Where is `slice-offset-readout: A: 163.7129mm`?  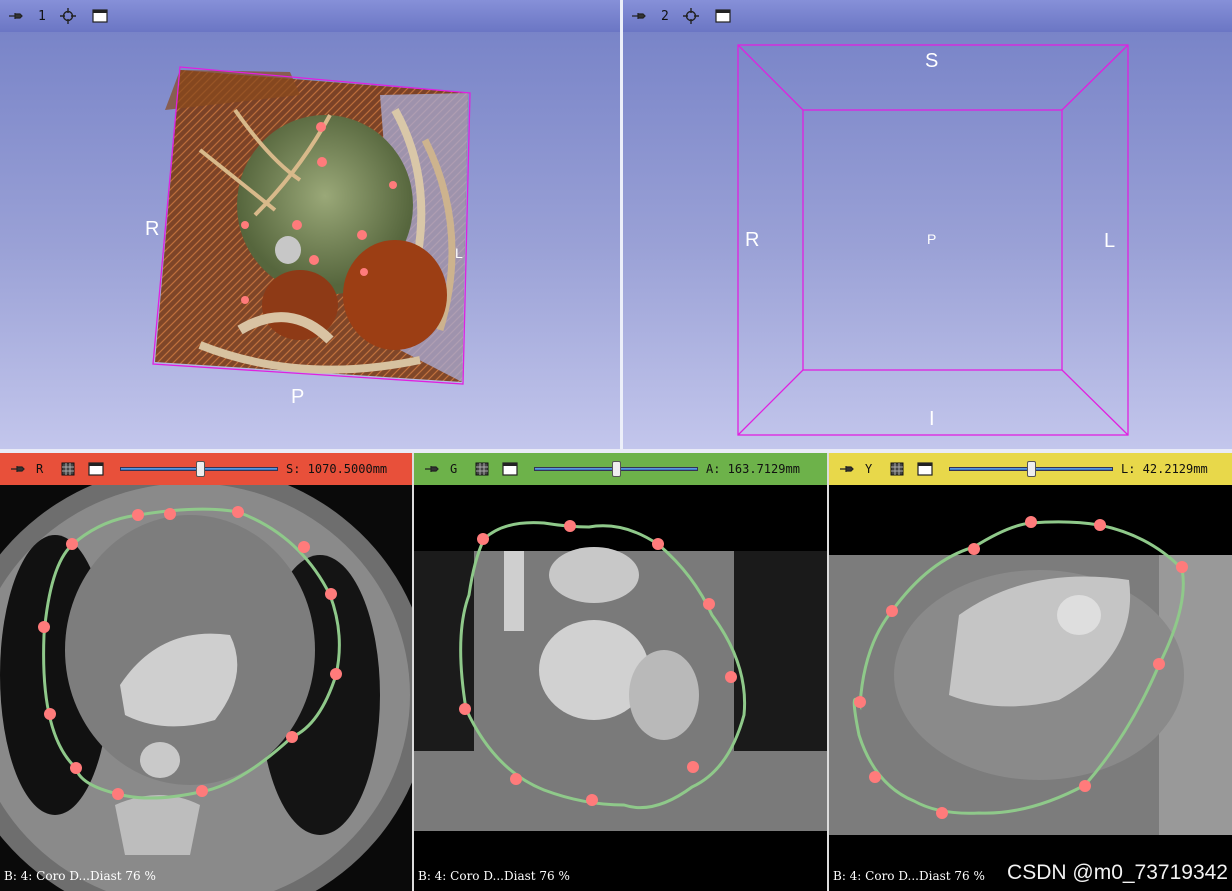
slice-offset-readout: A: 163.7129mm is located at coordinates (753, 469).